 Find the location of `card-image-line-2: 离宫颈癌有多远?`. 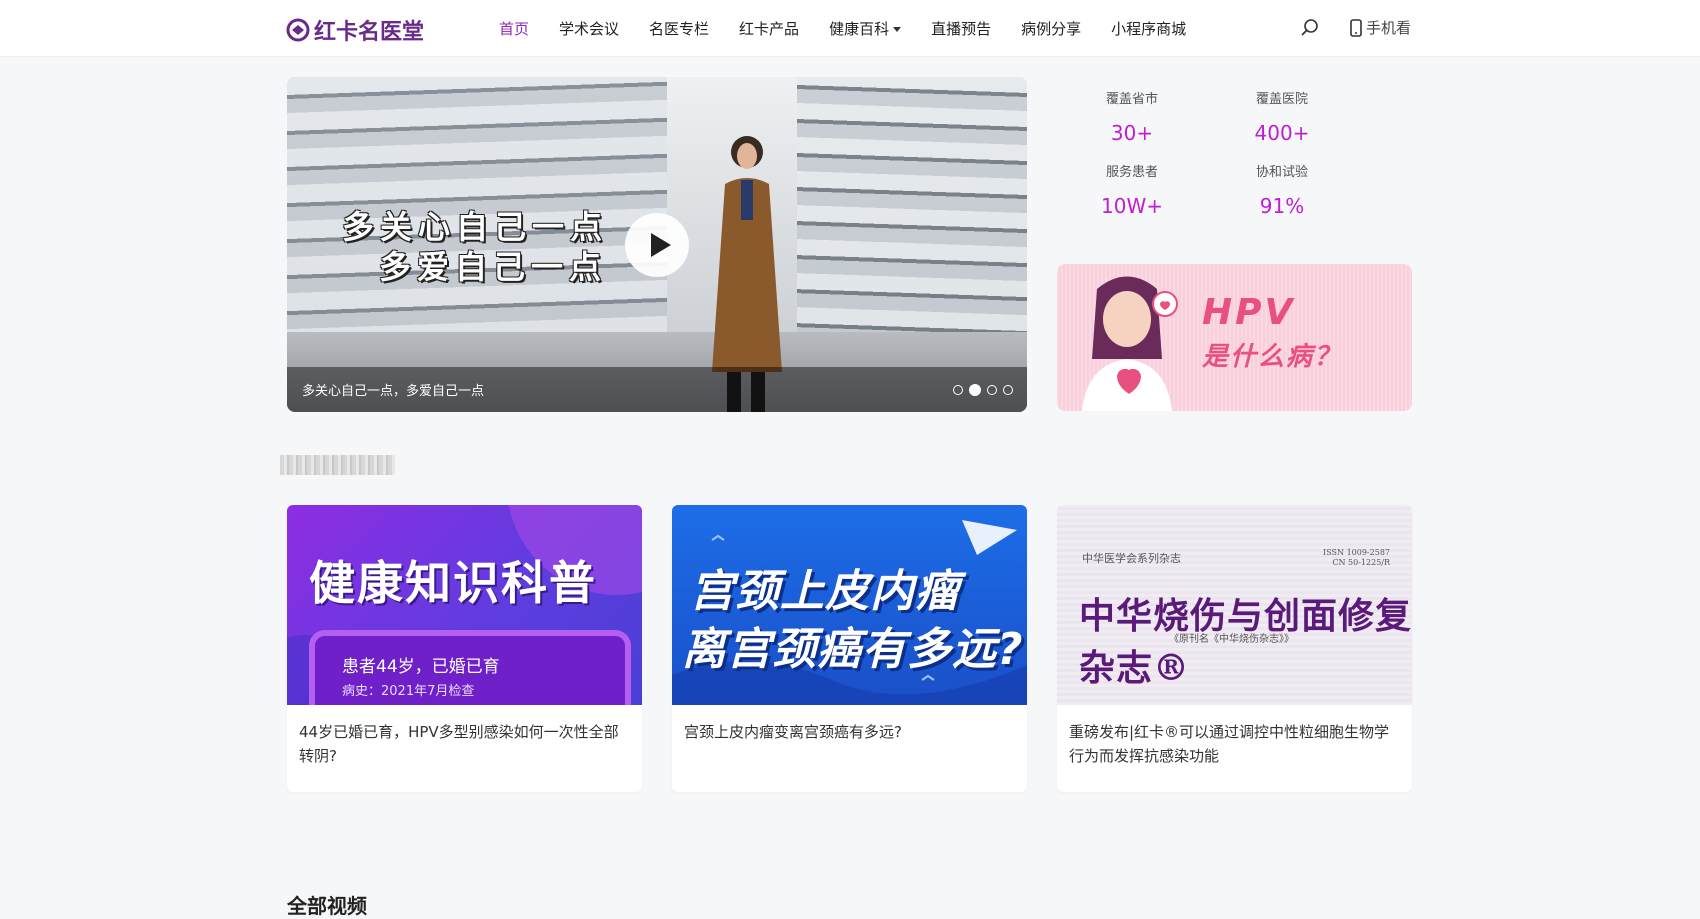

card-image-line-2: 离宫颈癌有多远? is located at coordinates (853, 649).